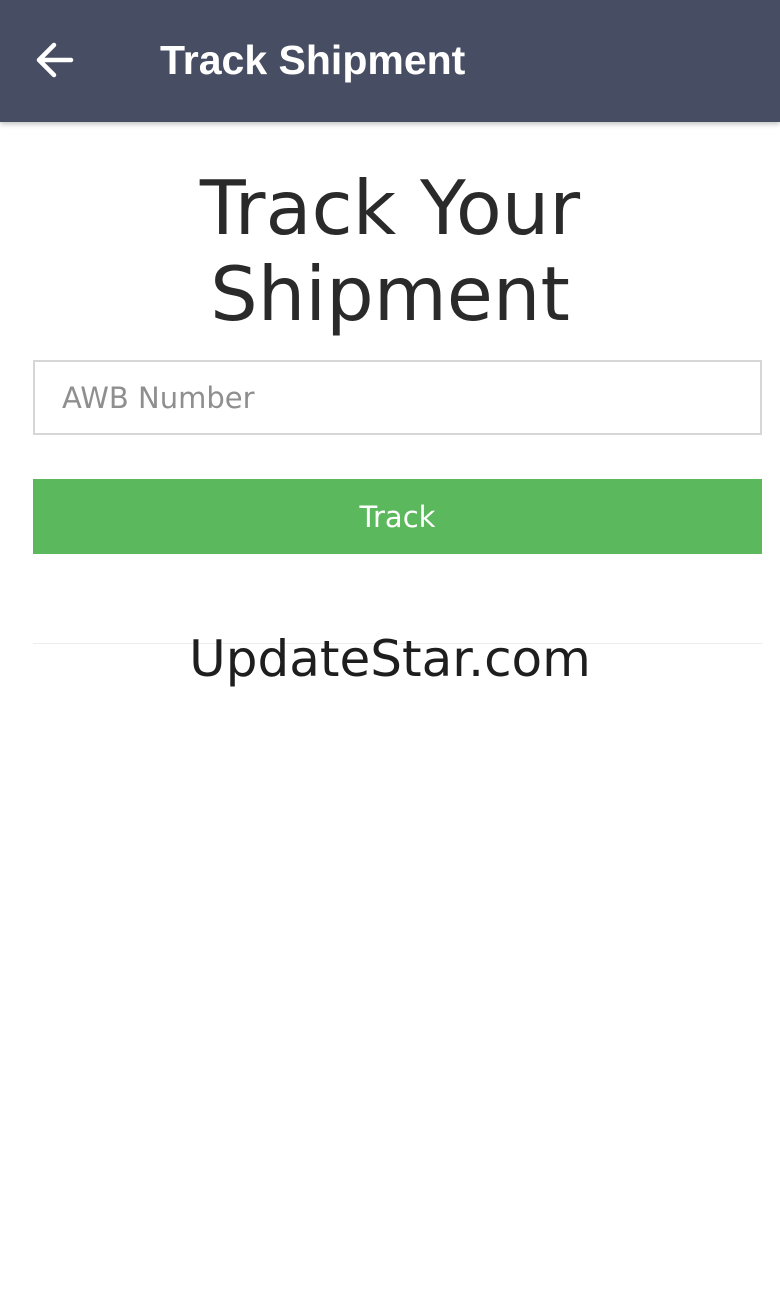  What do you see at coordinates (397, 397) in the screenshot?
I see `awb-number-input` at bounding box center [397, 397].